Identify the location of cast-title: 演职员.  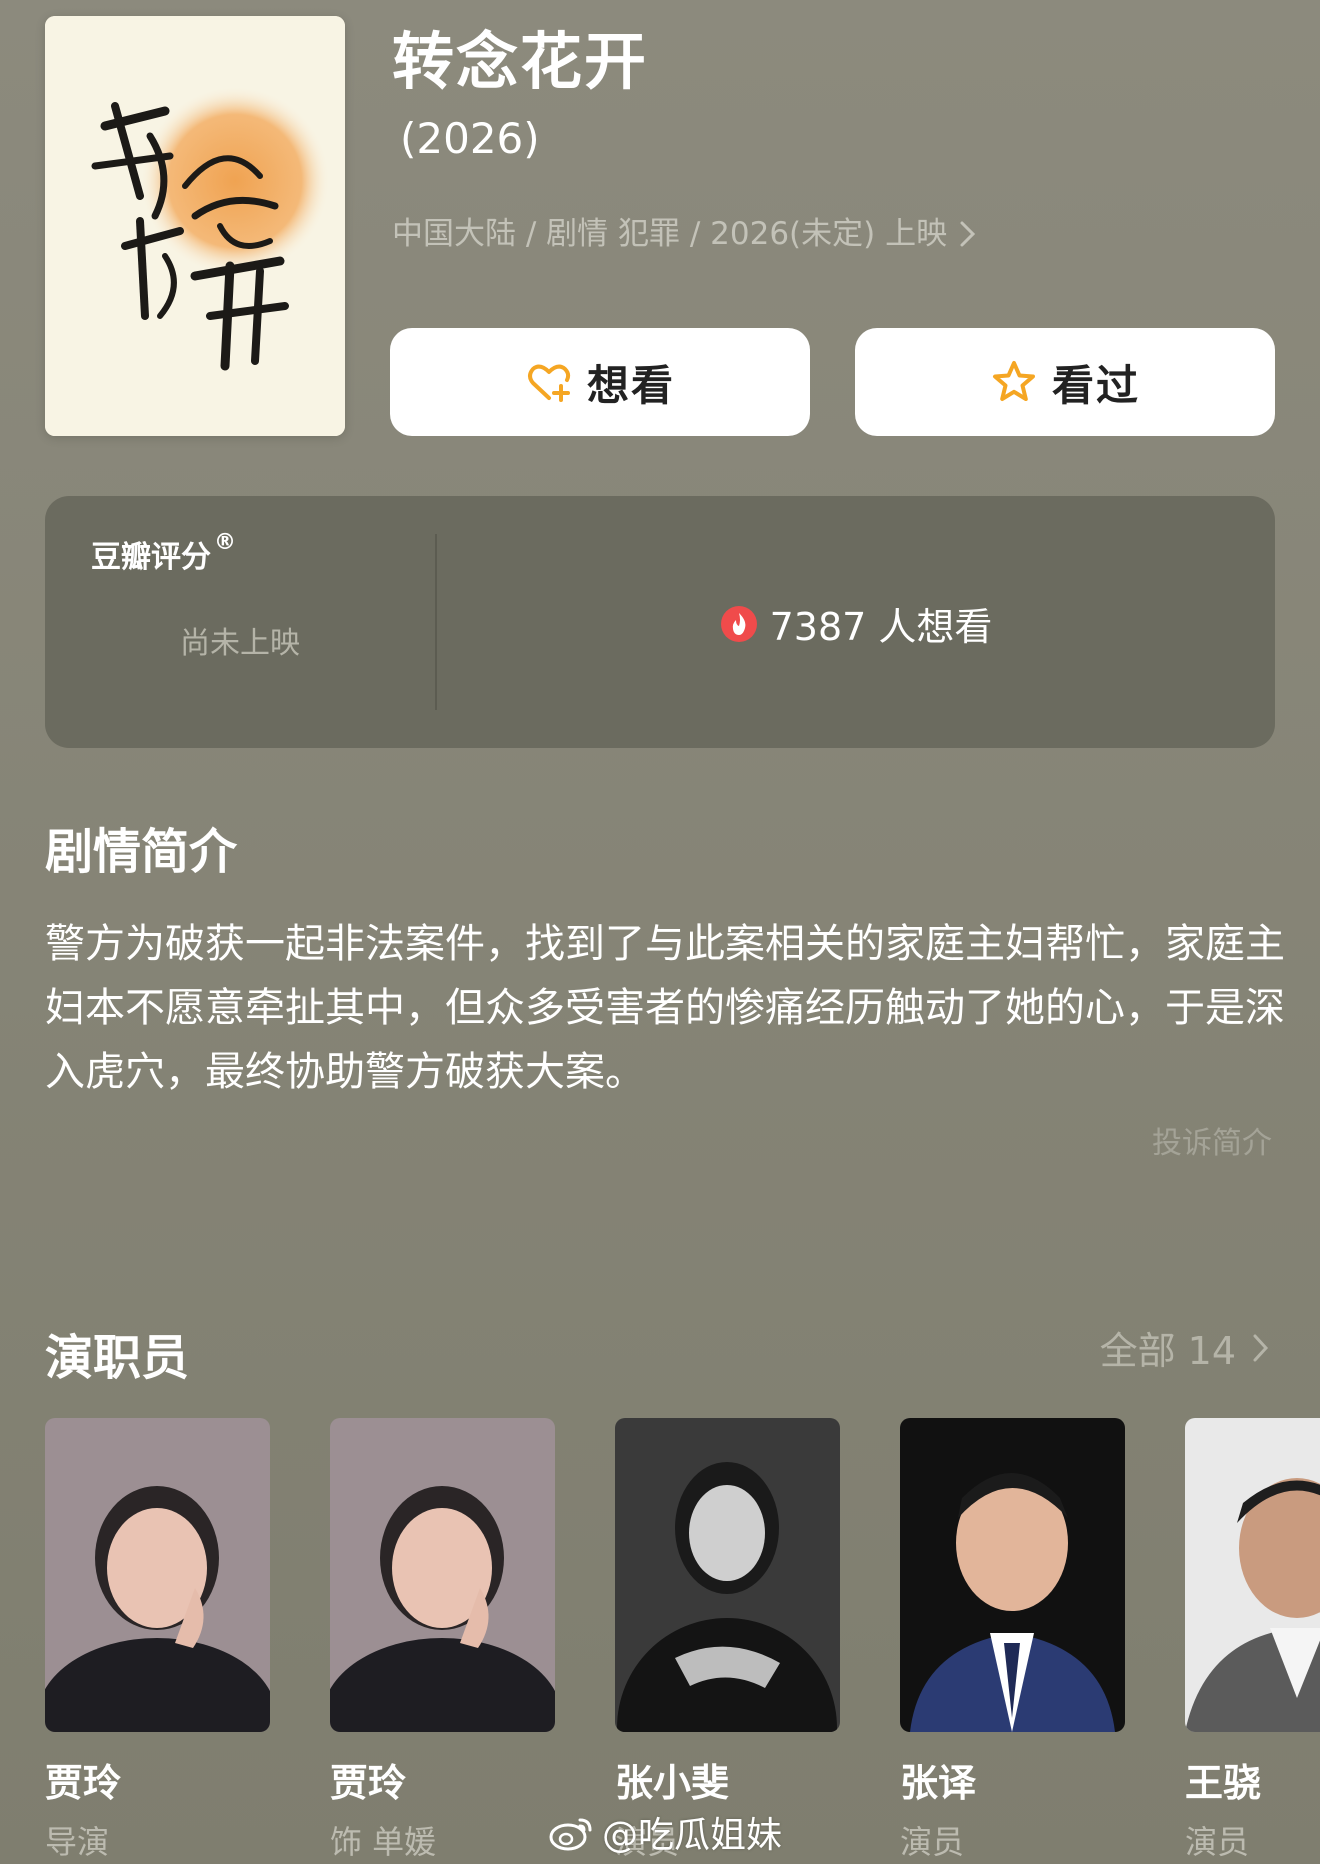
(117, 1358).